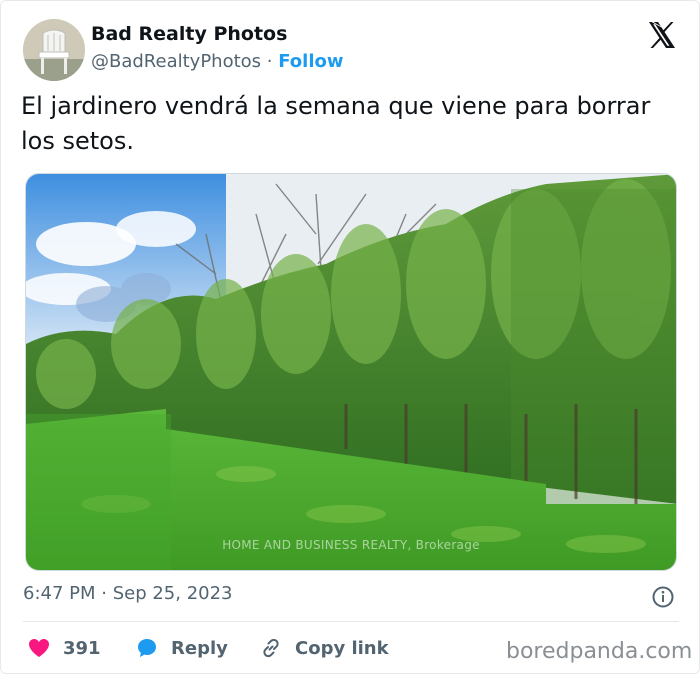 This screenshot has height=674, width=700. I want to click on x-logo-icon, so click(662, 35).